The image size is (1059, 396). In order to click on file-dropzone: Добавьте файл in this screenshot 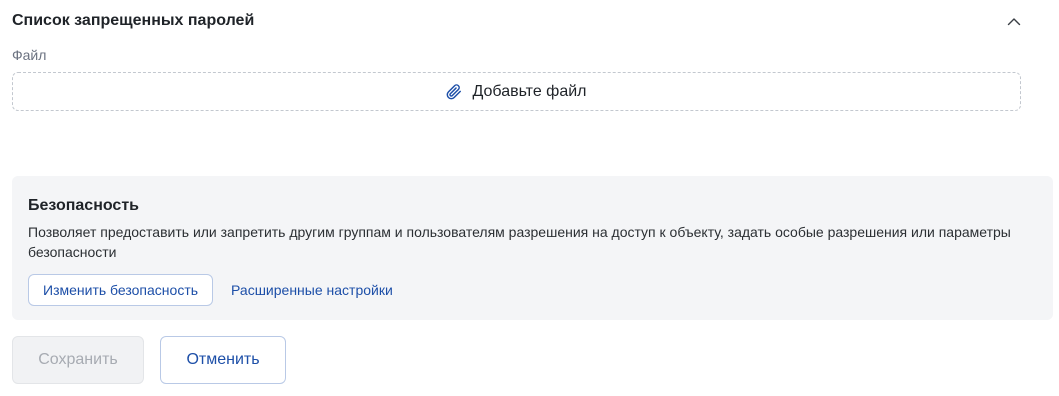, I will do `click(516, 91)`.